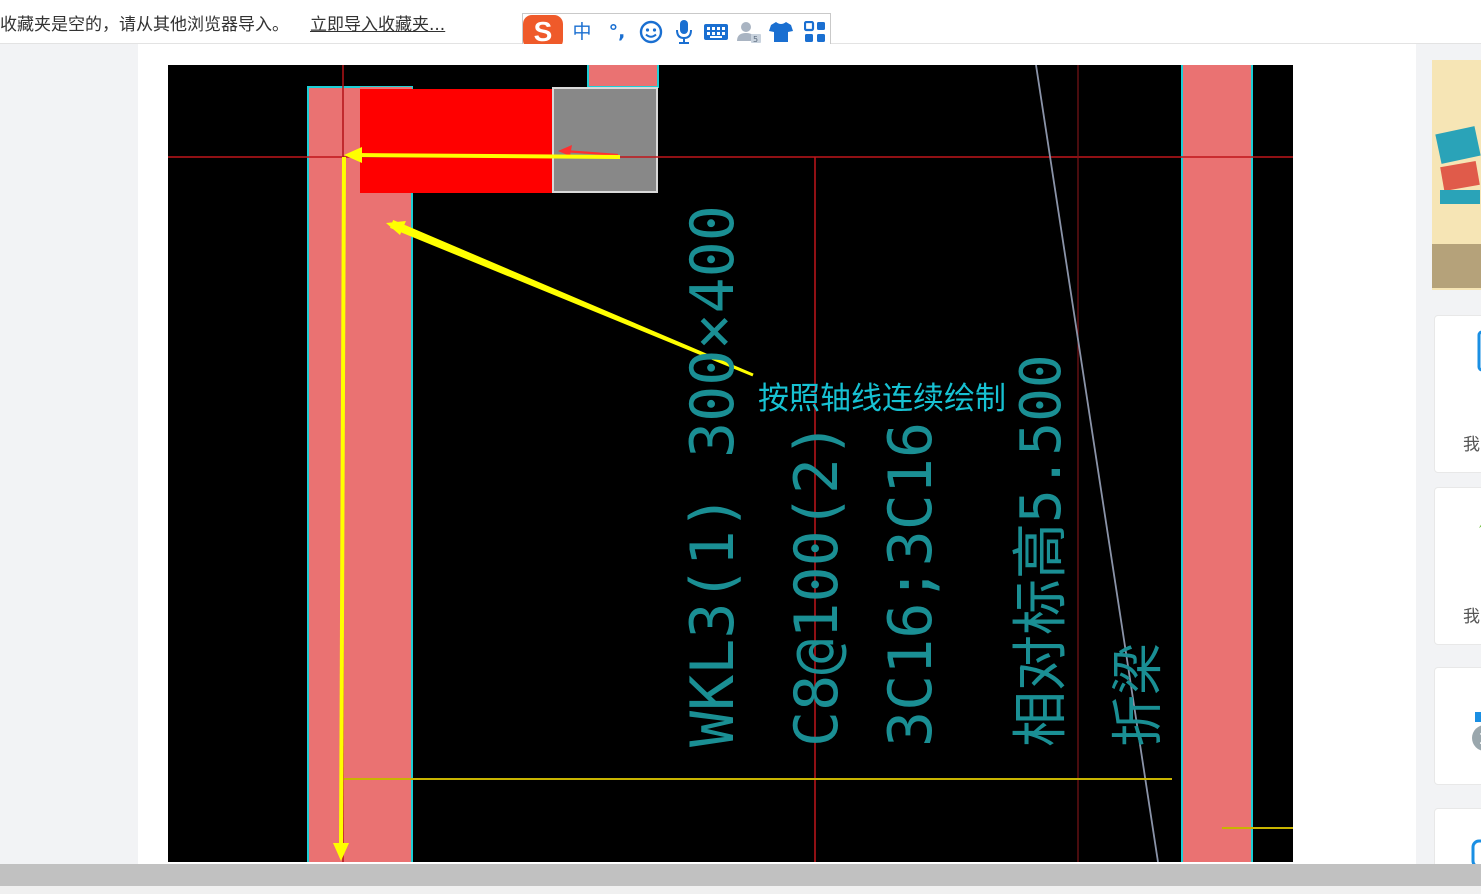 This screenshot has height=894, width=1481. What do you see at coordinates (623, 76) in the screenshot?
I see `column-top` at bounding box center [623, 76].